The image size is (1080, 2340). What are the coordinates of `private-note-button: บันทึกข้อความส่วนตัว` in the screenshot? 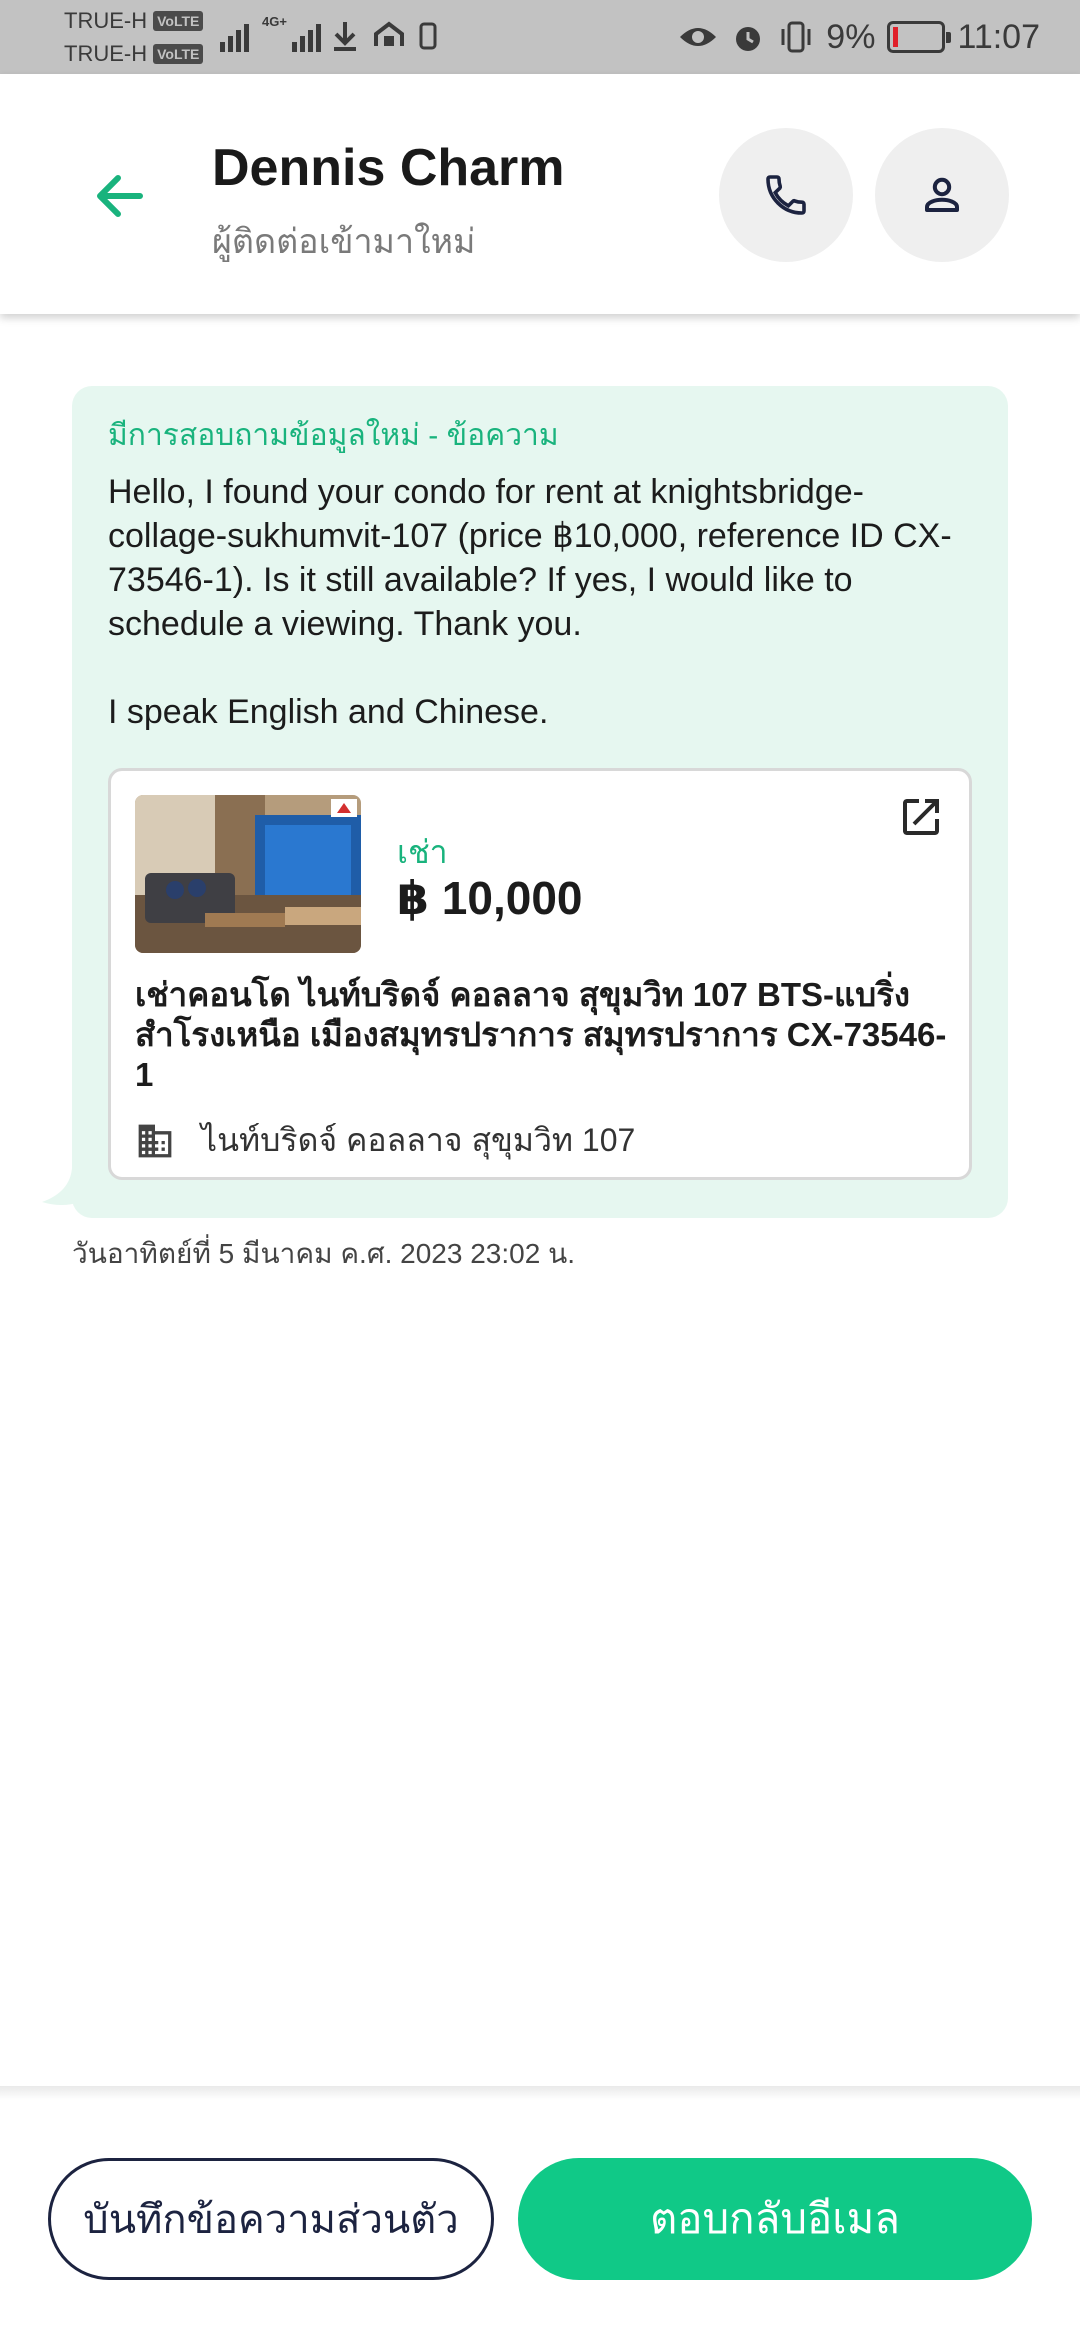 It's located at (271, 2219).